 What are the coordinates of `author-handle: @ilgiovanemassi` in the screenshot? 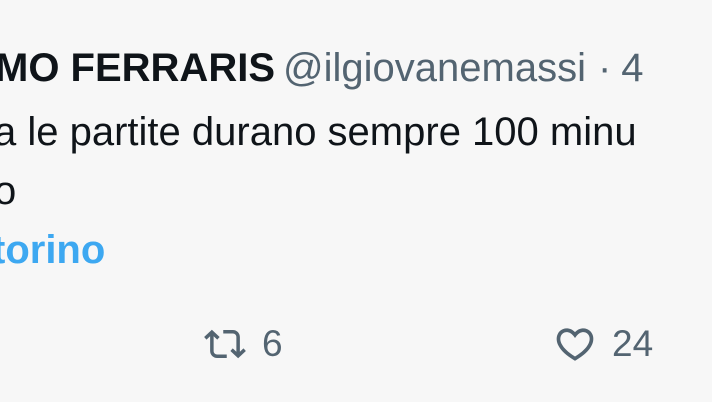 It's located at (434, 68).